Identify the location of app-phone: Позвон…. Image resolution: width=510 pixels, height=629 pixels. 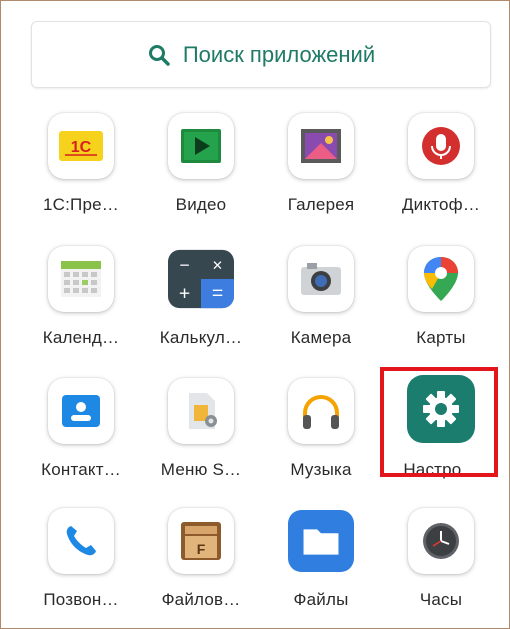
(81, 563).